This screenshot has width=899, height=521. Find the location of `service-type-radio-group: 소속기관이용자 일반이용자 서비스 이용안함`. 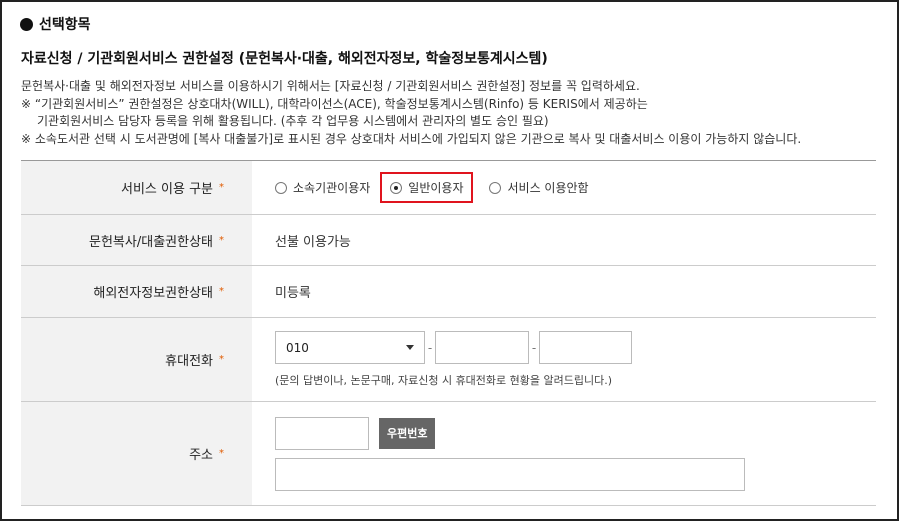

service-type-radio-group: 소속기관이용자 일반이용자 서비스 이용안함 is located at coordinates (442, 187).